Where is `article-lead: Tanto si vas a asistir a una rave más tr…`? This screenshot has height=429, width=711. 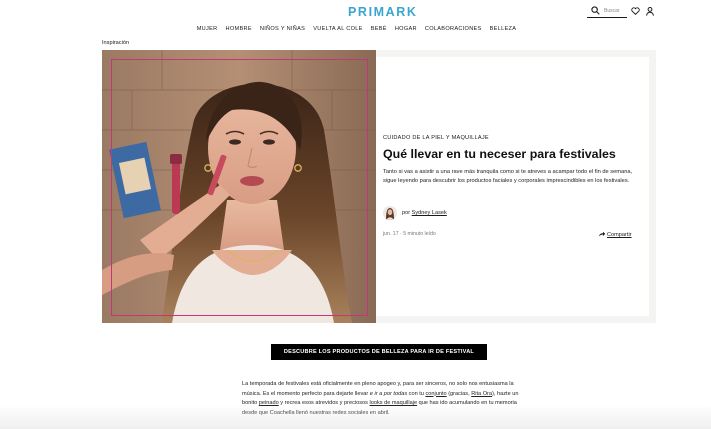
article-lead: Tanto si vas a asistir a una rave más tr… is located at coordinates (508, 177).